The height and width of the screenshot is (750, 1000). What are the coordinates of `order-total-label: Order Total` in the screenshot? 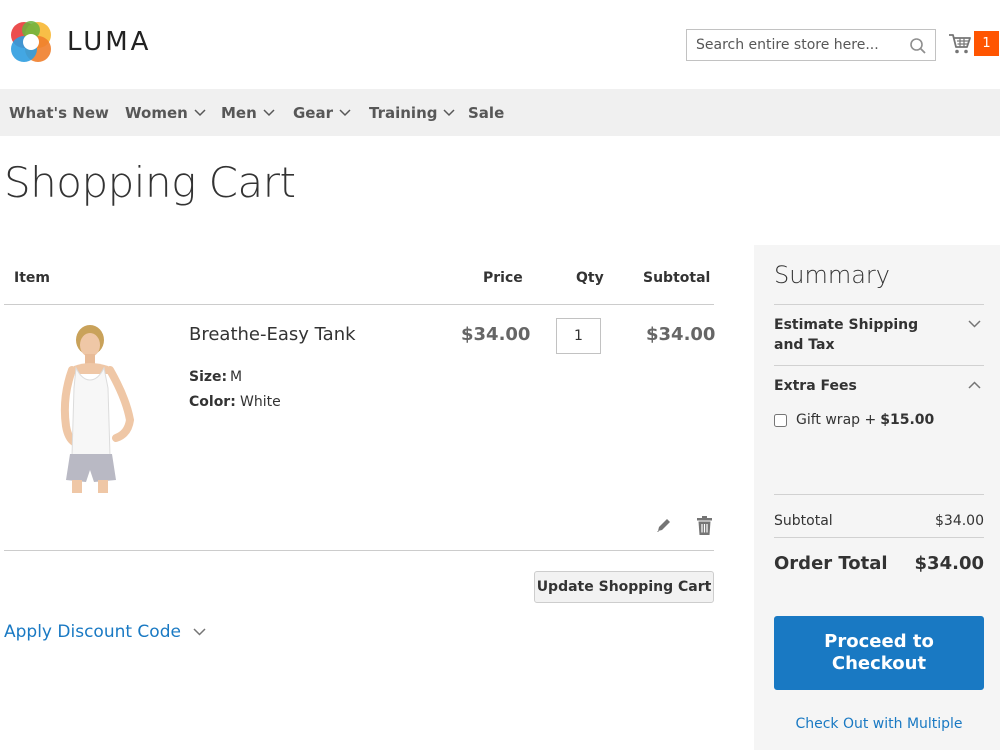 It's located at (831, 563).